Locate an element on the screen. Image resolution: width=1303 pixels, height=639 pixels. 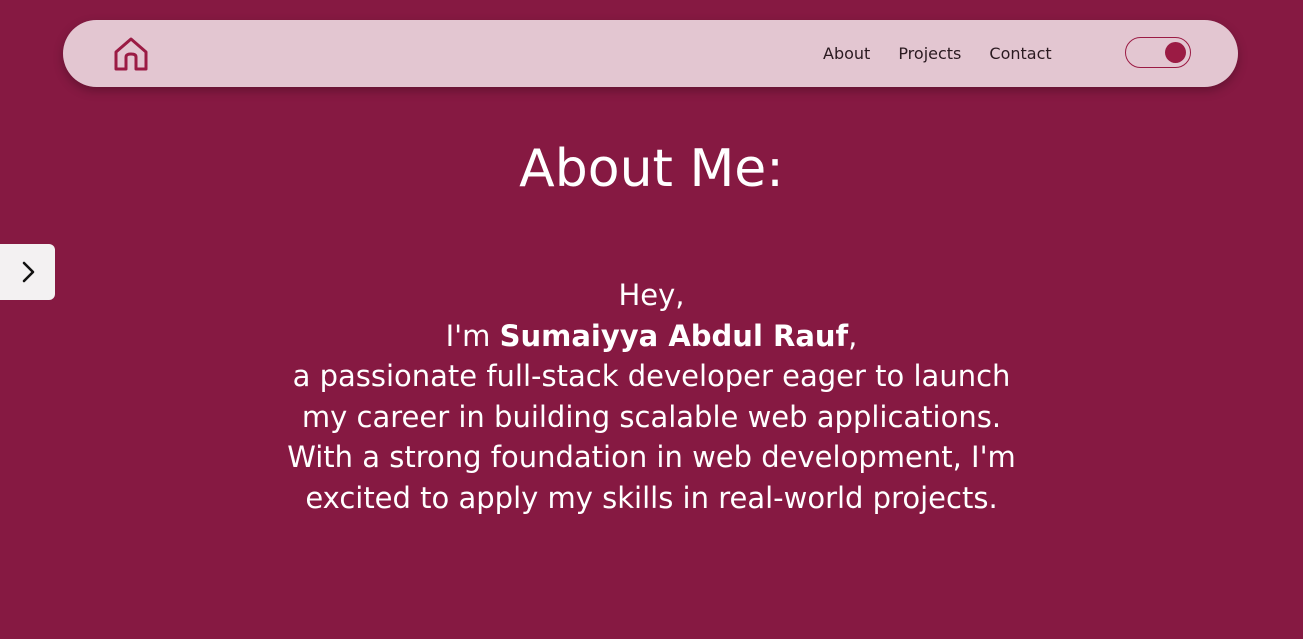
intro-prefix: I'm is located at coordinates (472, 335).